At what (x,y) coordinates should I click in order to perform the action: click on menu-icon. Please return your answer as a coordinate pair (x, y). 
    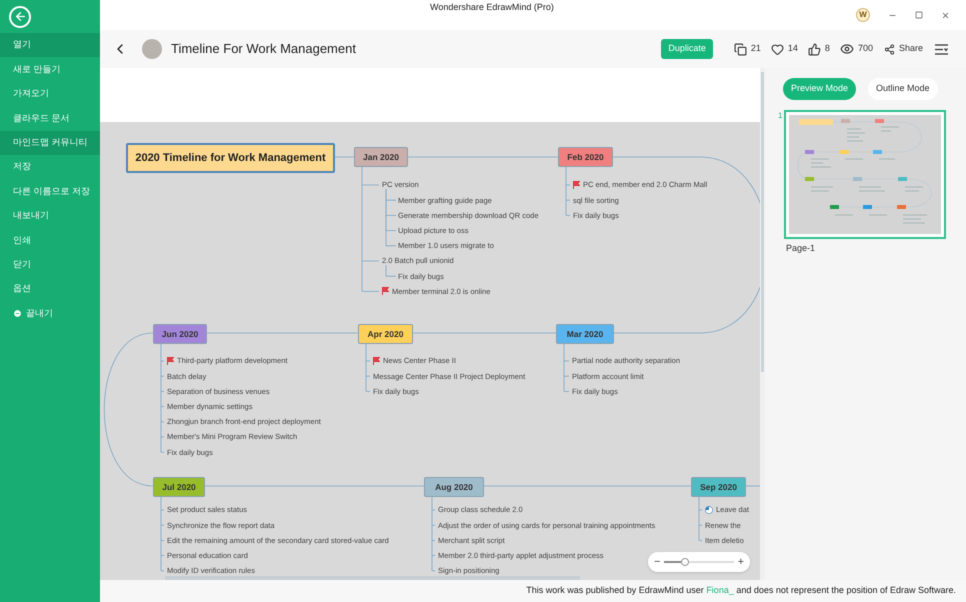
    Looking at the image, I should click on (941, 49).